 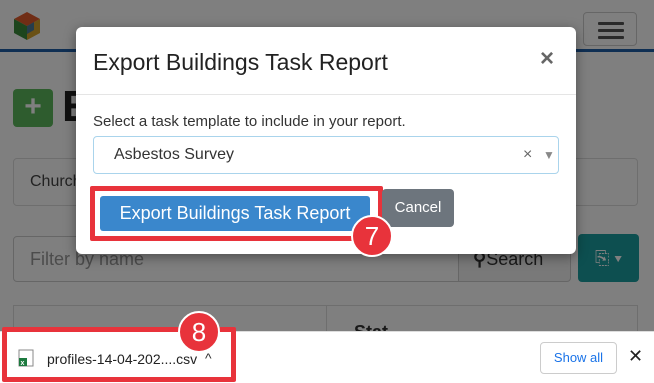 I want to click on show-all-button: Show all, so click(x=578, y=358).